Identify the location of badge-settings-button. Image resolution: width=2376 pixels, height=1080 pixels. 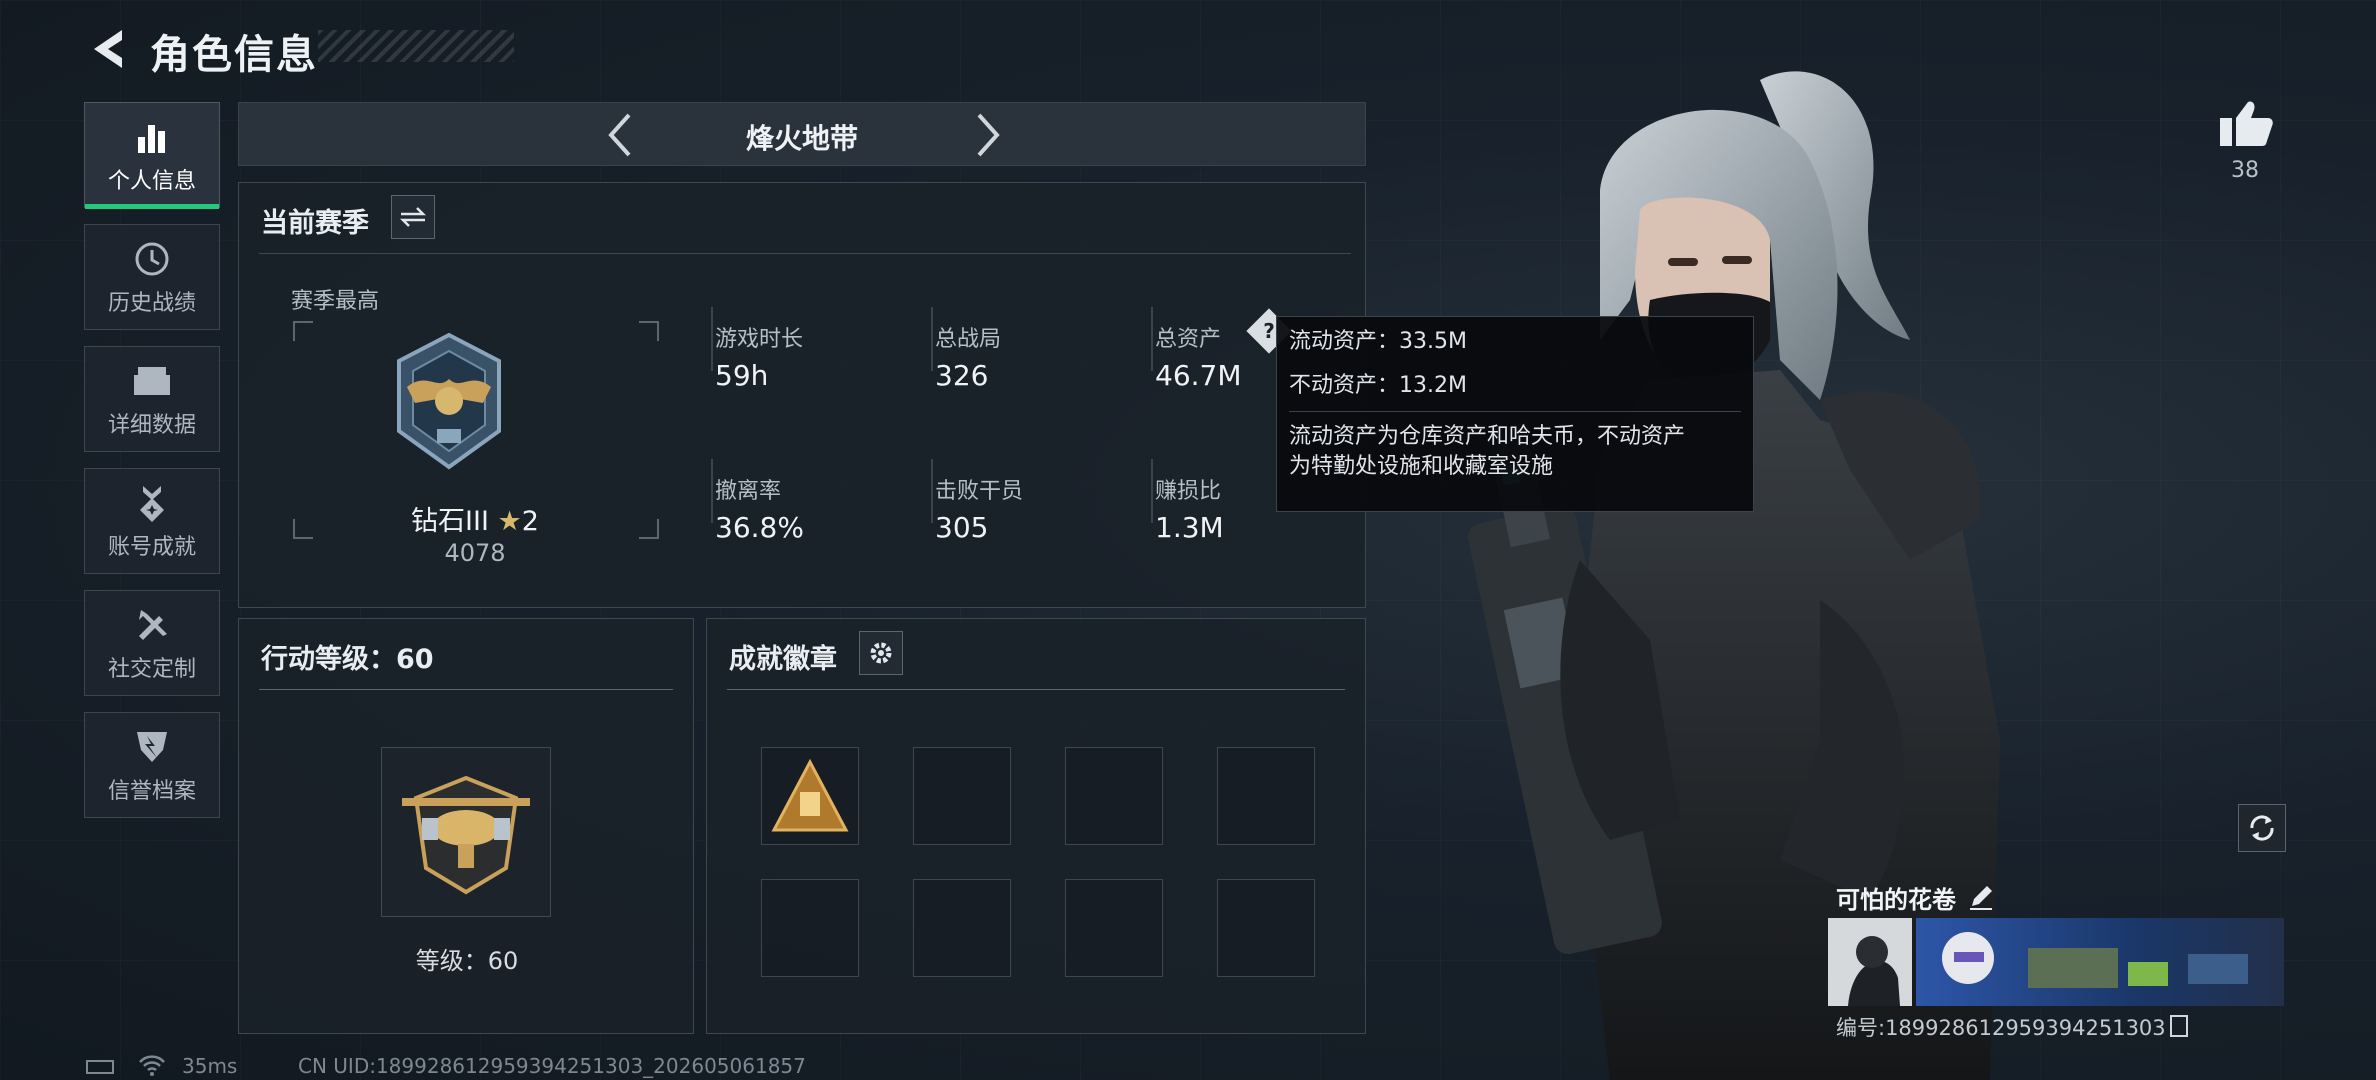
(881, 653).